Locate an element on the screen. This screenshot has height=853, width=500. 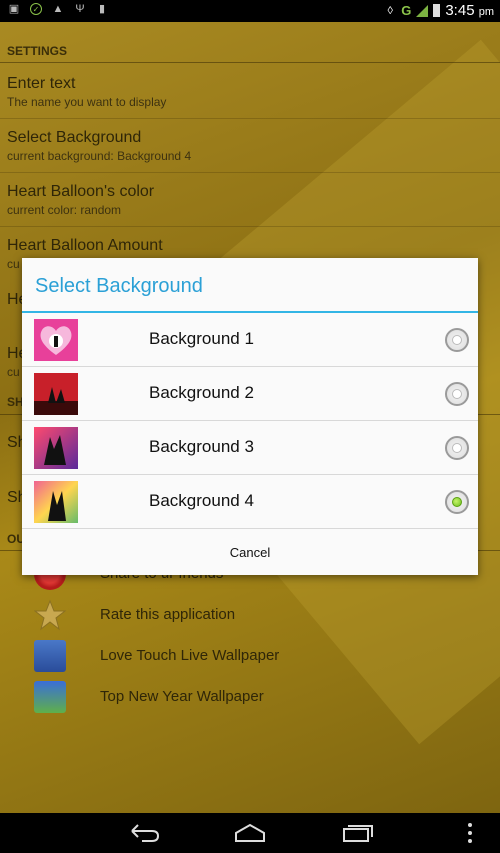
dialog-title: Select Background is located at coordinates (119, 286).